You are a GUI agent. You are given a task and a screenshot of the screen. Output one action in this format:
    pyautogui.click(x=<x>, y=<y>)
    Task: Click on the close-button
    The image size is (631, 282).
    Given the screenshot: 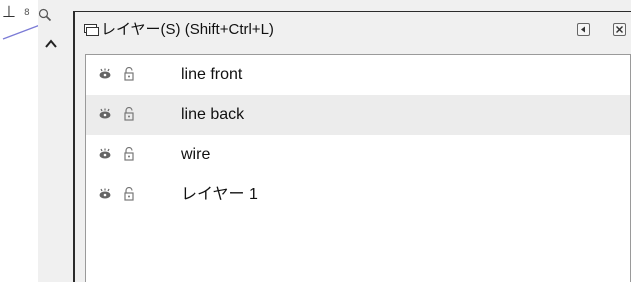 What is the action you would take?
    pyautogui.click(x=619, y=29)
    